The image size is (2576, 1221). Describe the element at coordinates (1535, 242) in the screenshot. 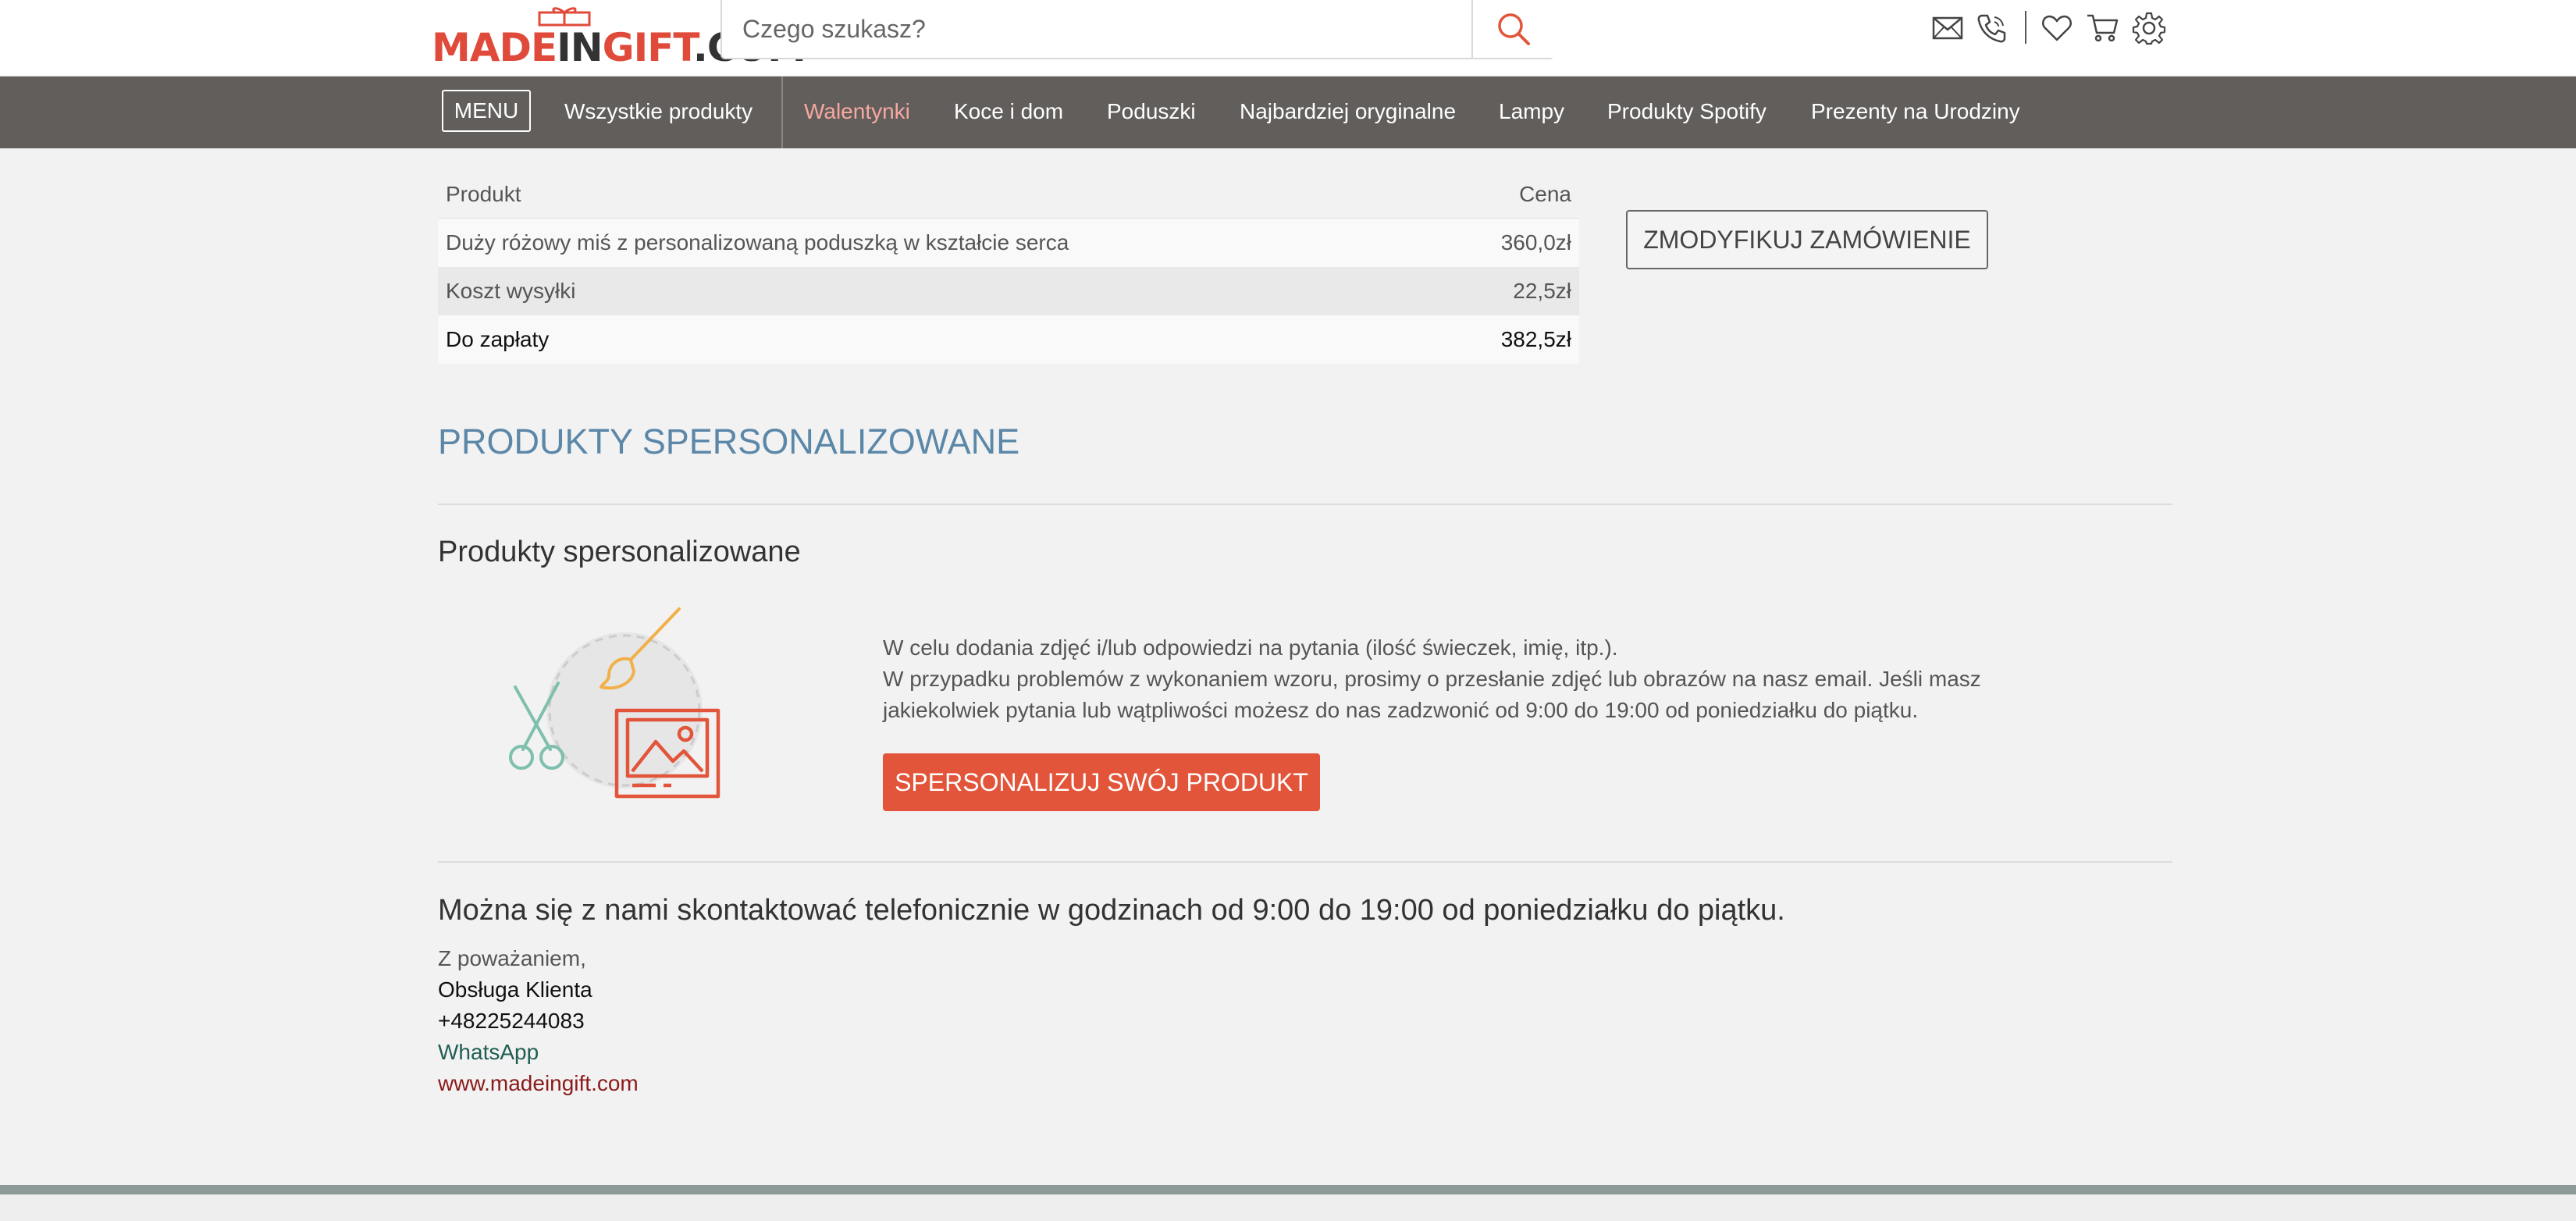

I see `product-price: 360,0zł` at that location.